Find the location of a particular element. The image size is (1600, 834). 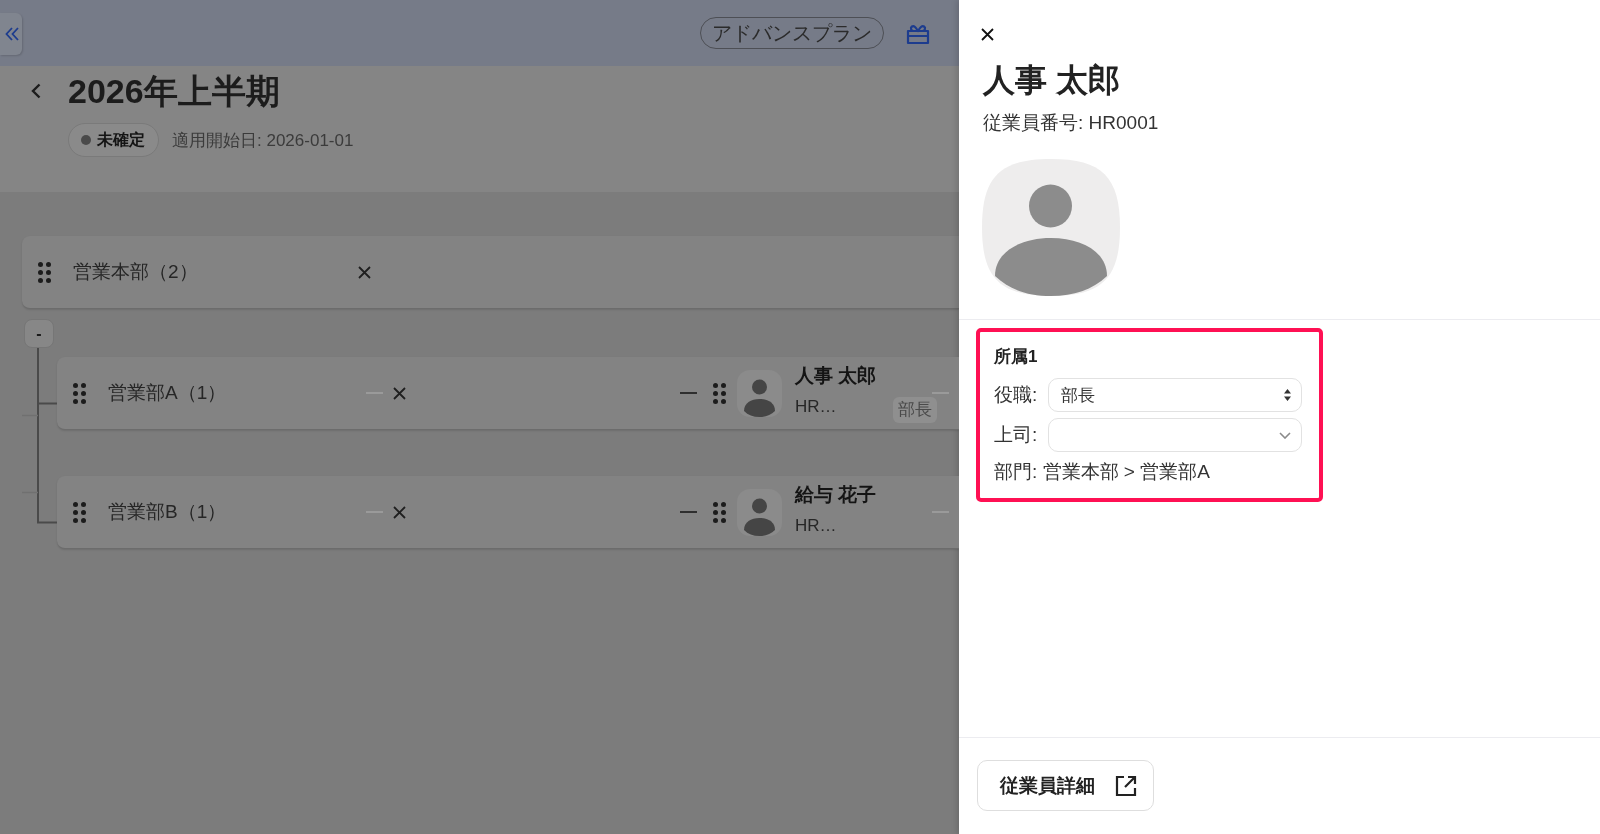

department-label: 営業本部（2） is located at coordinates (136, 272).